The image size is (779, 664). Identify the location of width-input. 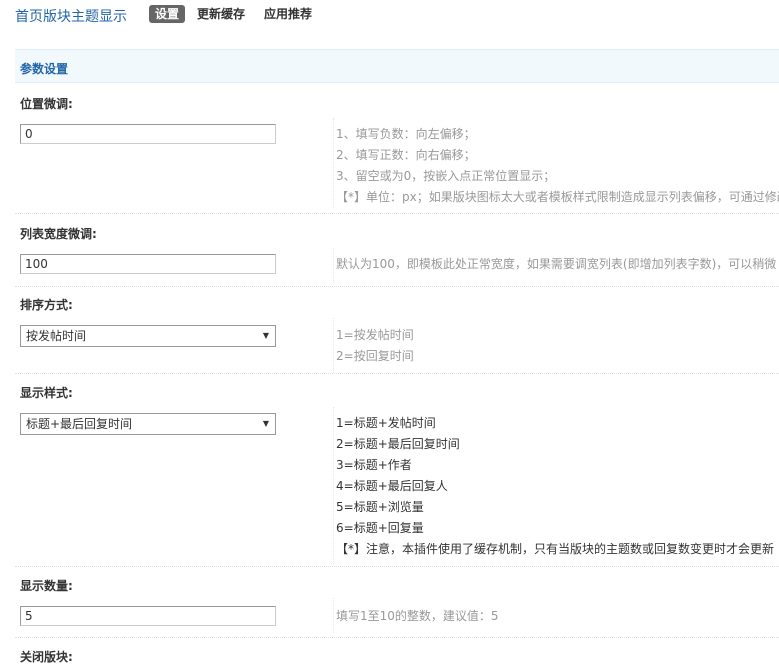
(148, 264).